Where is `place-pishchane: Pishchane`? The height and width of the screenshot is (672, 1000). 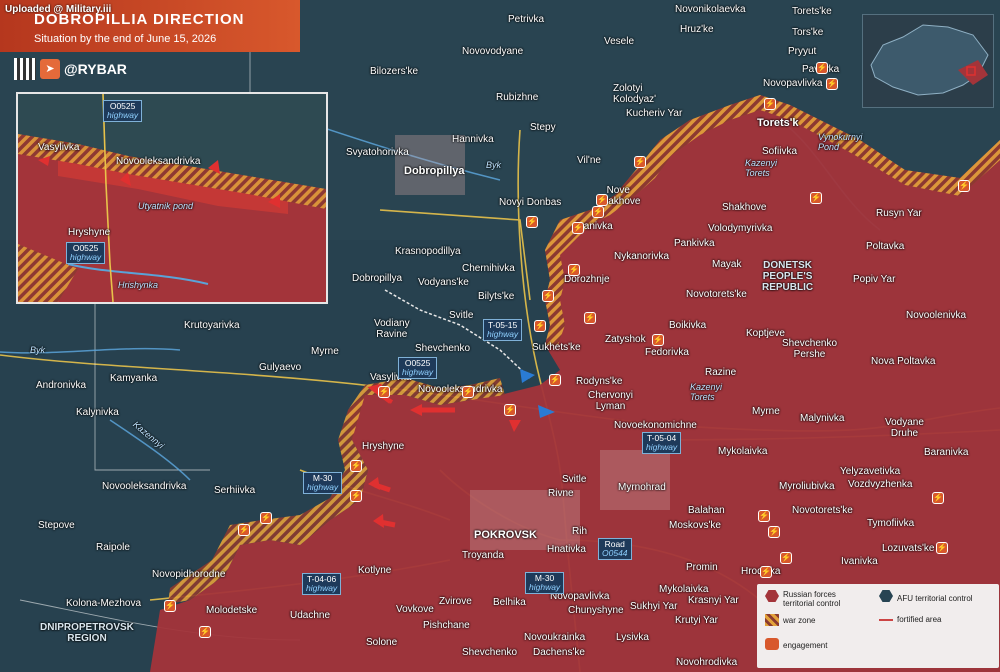 place-pishchane: Pishchane is located at coordinates (446, 625).